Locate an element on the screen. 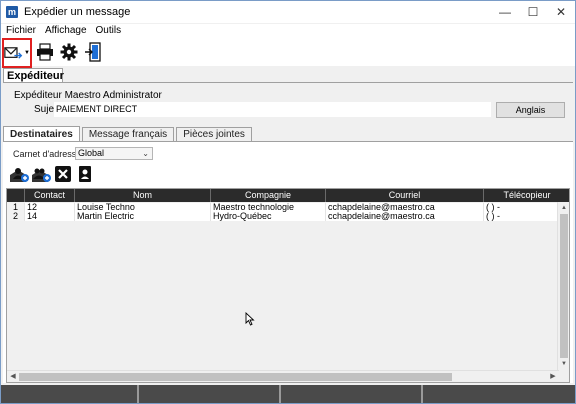  scroll-up-icon: ▲ is located at coordinates (563, 208).